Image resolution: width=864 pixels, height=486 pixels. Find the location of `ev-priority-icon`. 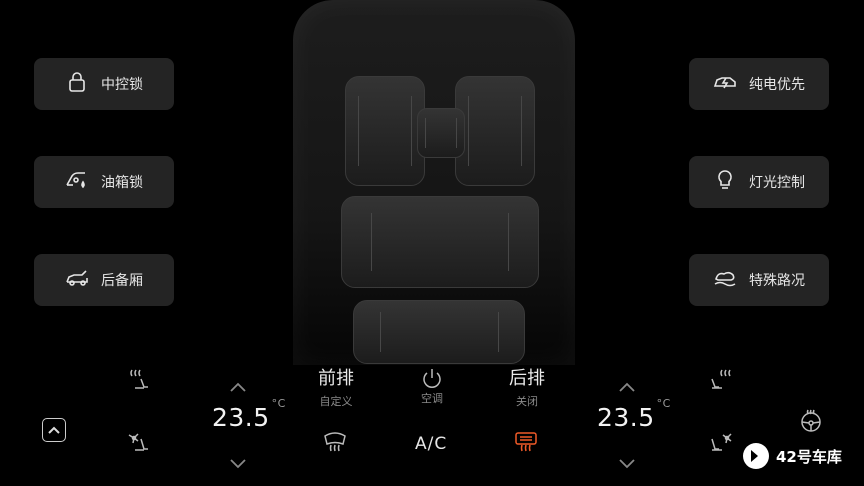

ev-priority-icon is located at coordinates (725, 84).